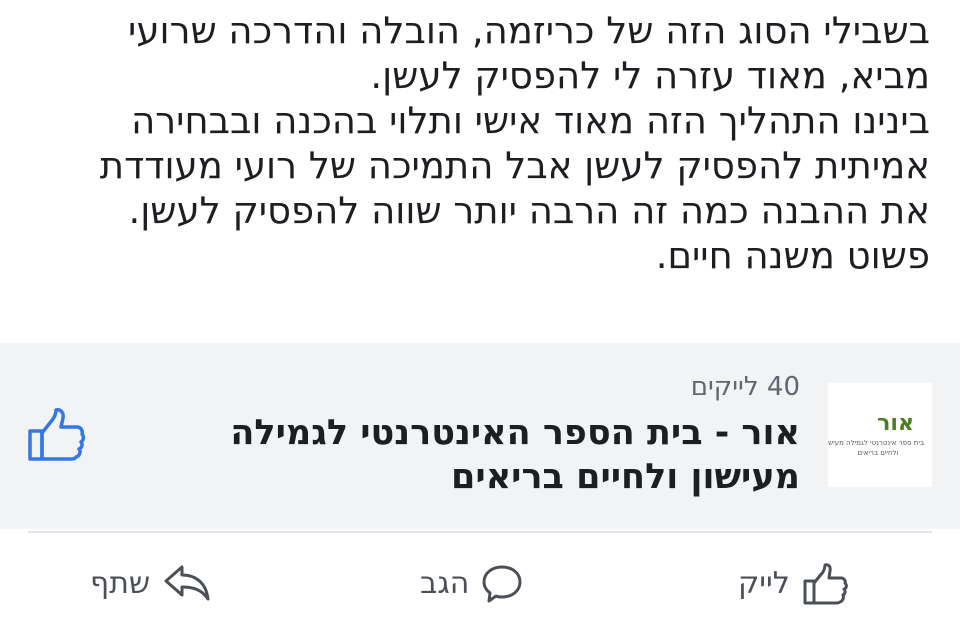 The height and width of the screenshot is (634, 960). I want to click on post-text-line: מביא, מאוד עזרה לי להפסיק לעשן., so click(650, 75).